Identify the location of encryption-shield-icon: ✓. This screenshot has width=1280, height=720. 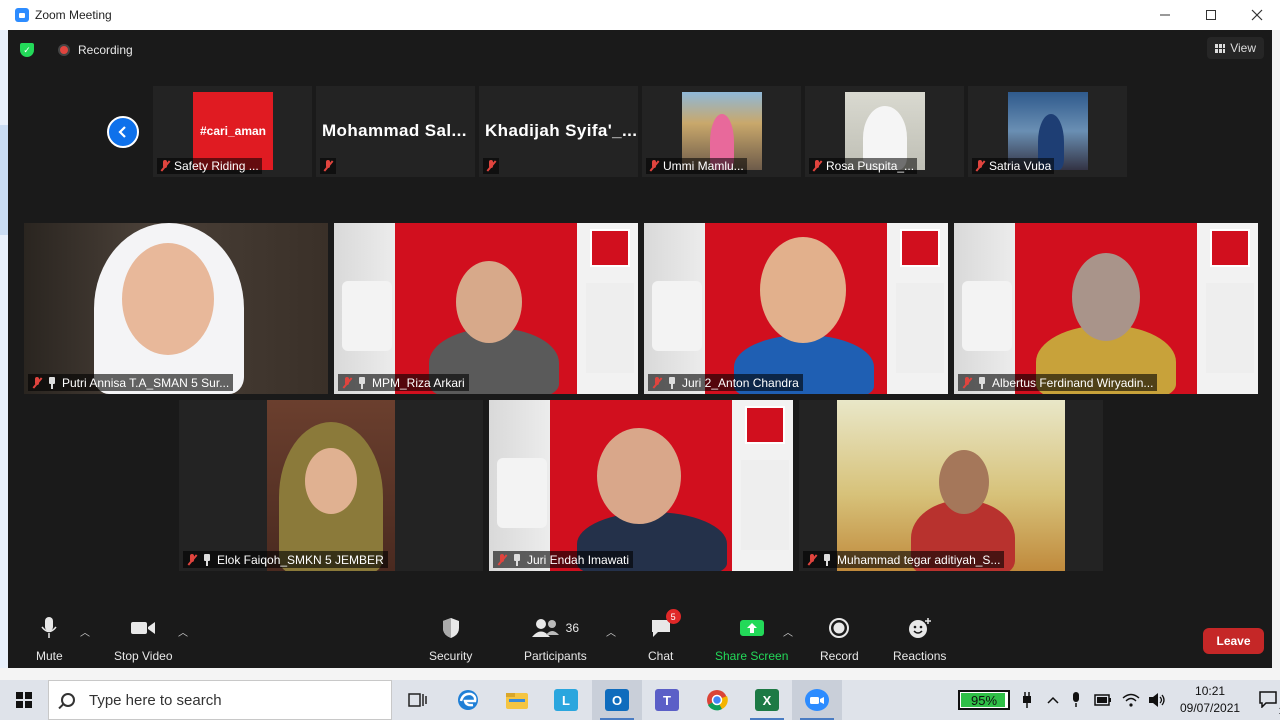
(27, 50).